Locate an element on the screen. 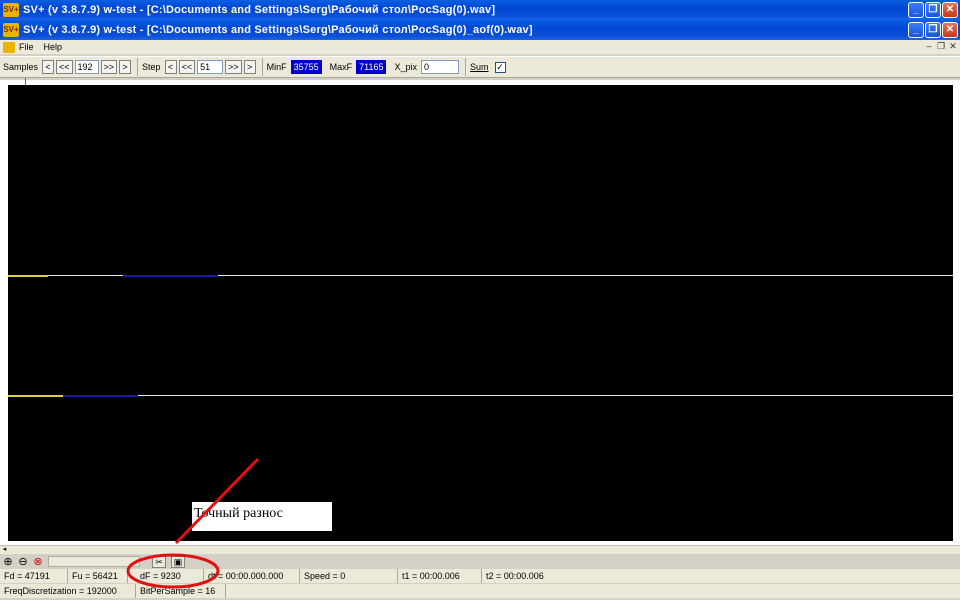 This screenshot has width=960, height=600. status-fu: Fu = 56421 is located at coordinates (98, 576).